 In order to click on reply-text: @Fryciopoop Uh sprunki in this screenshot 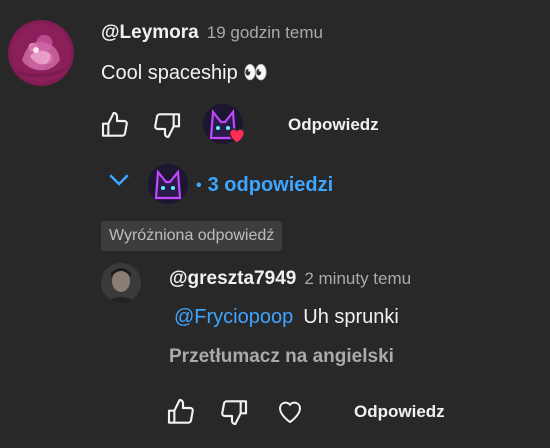, I will do `click(286, 317)`.